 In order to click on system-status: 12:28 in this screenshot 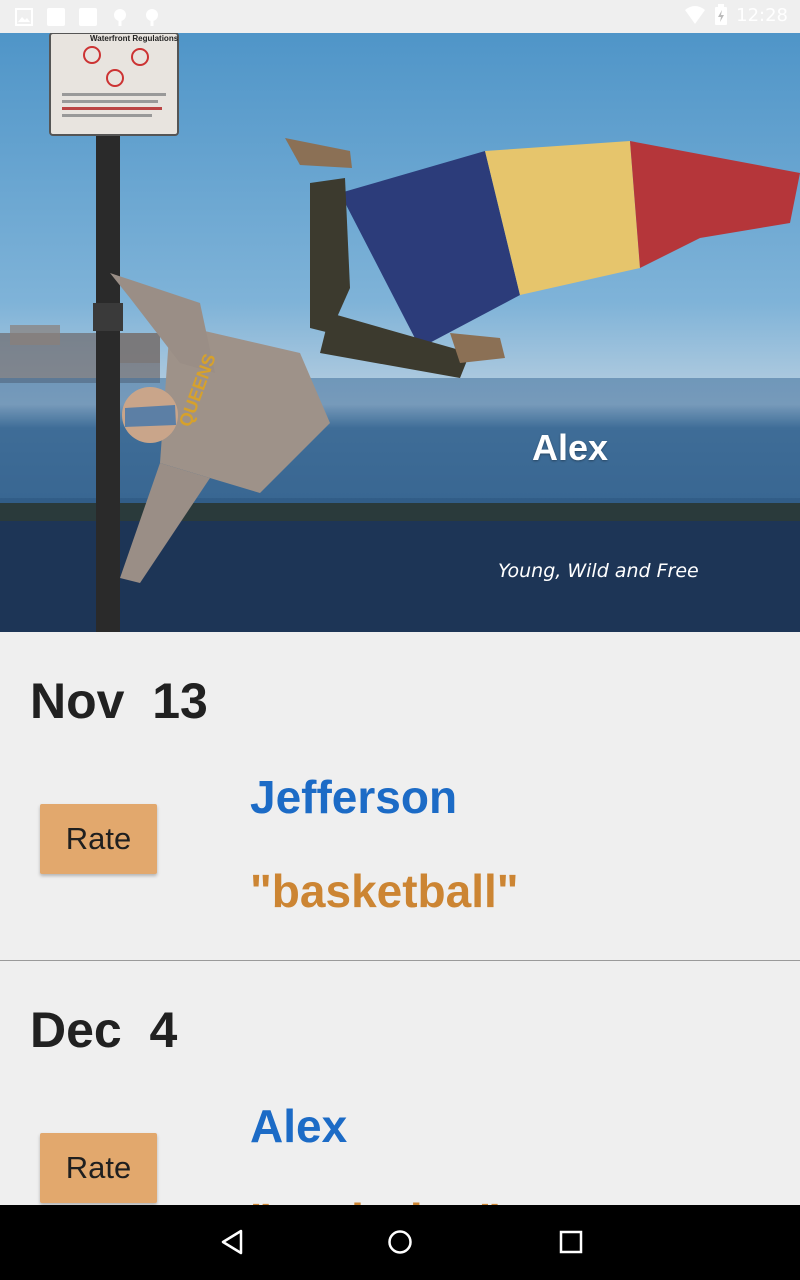, I will do `click(736, 15)`.